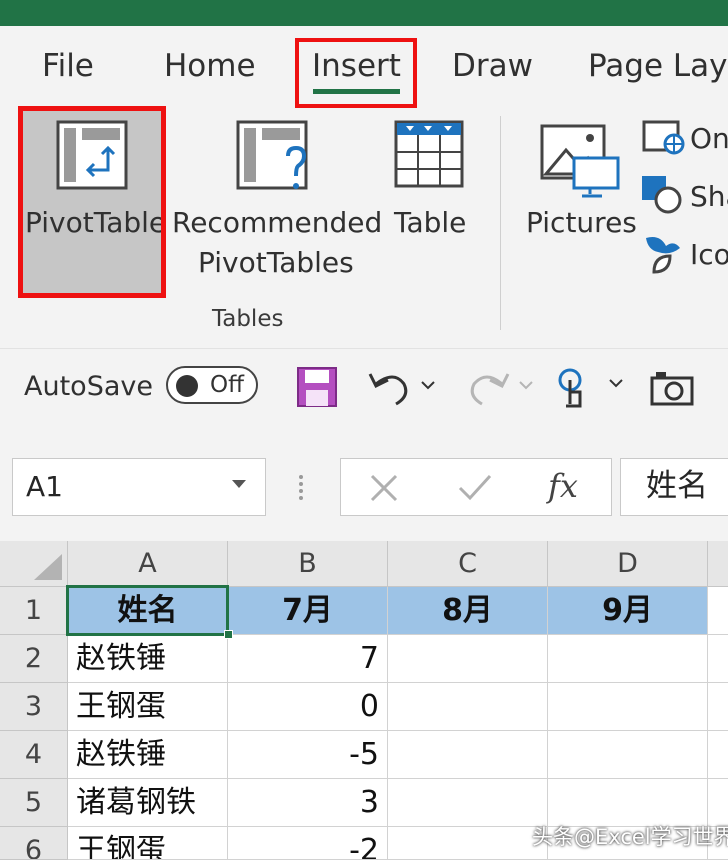 The width and height of the screenshot is (728, 860). What do you see at coordinates (672, 388) in the screenshot?
I see `camera-icon` at bounding box center [672, 388].